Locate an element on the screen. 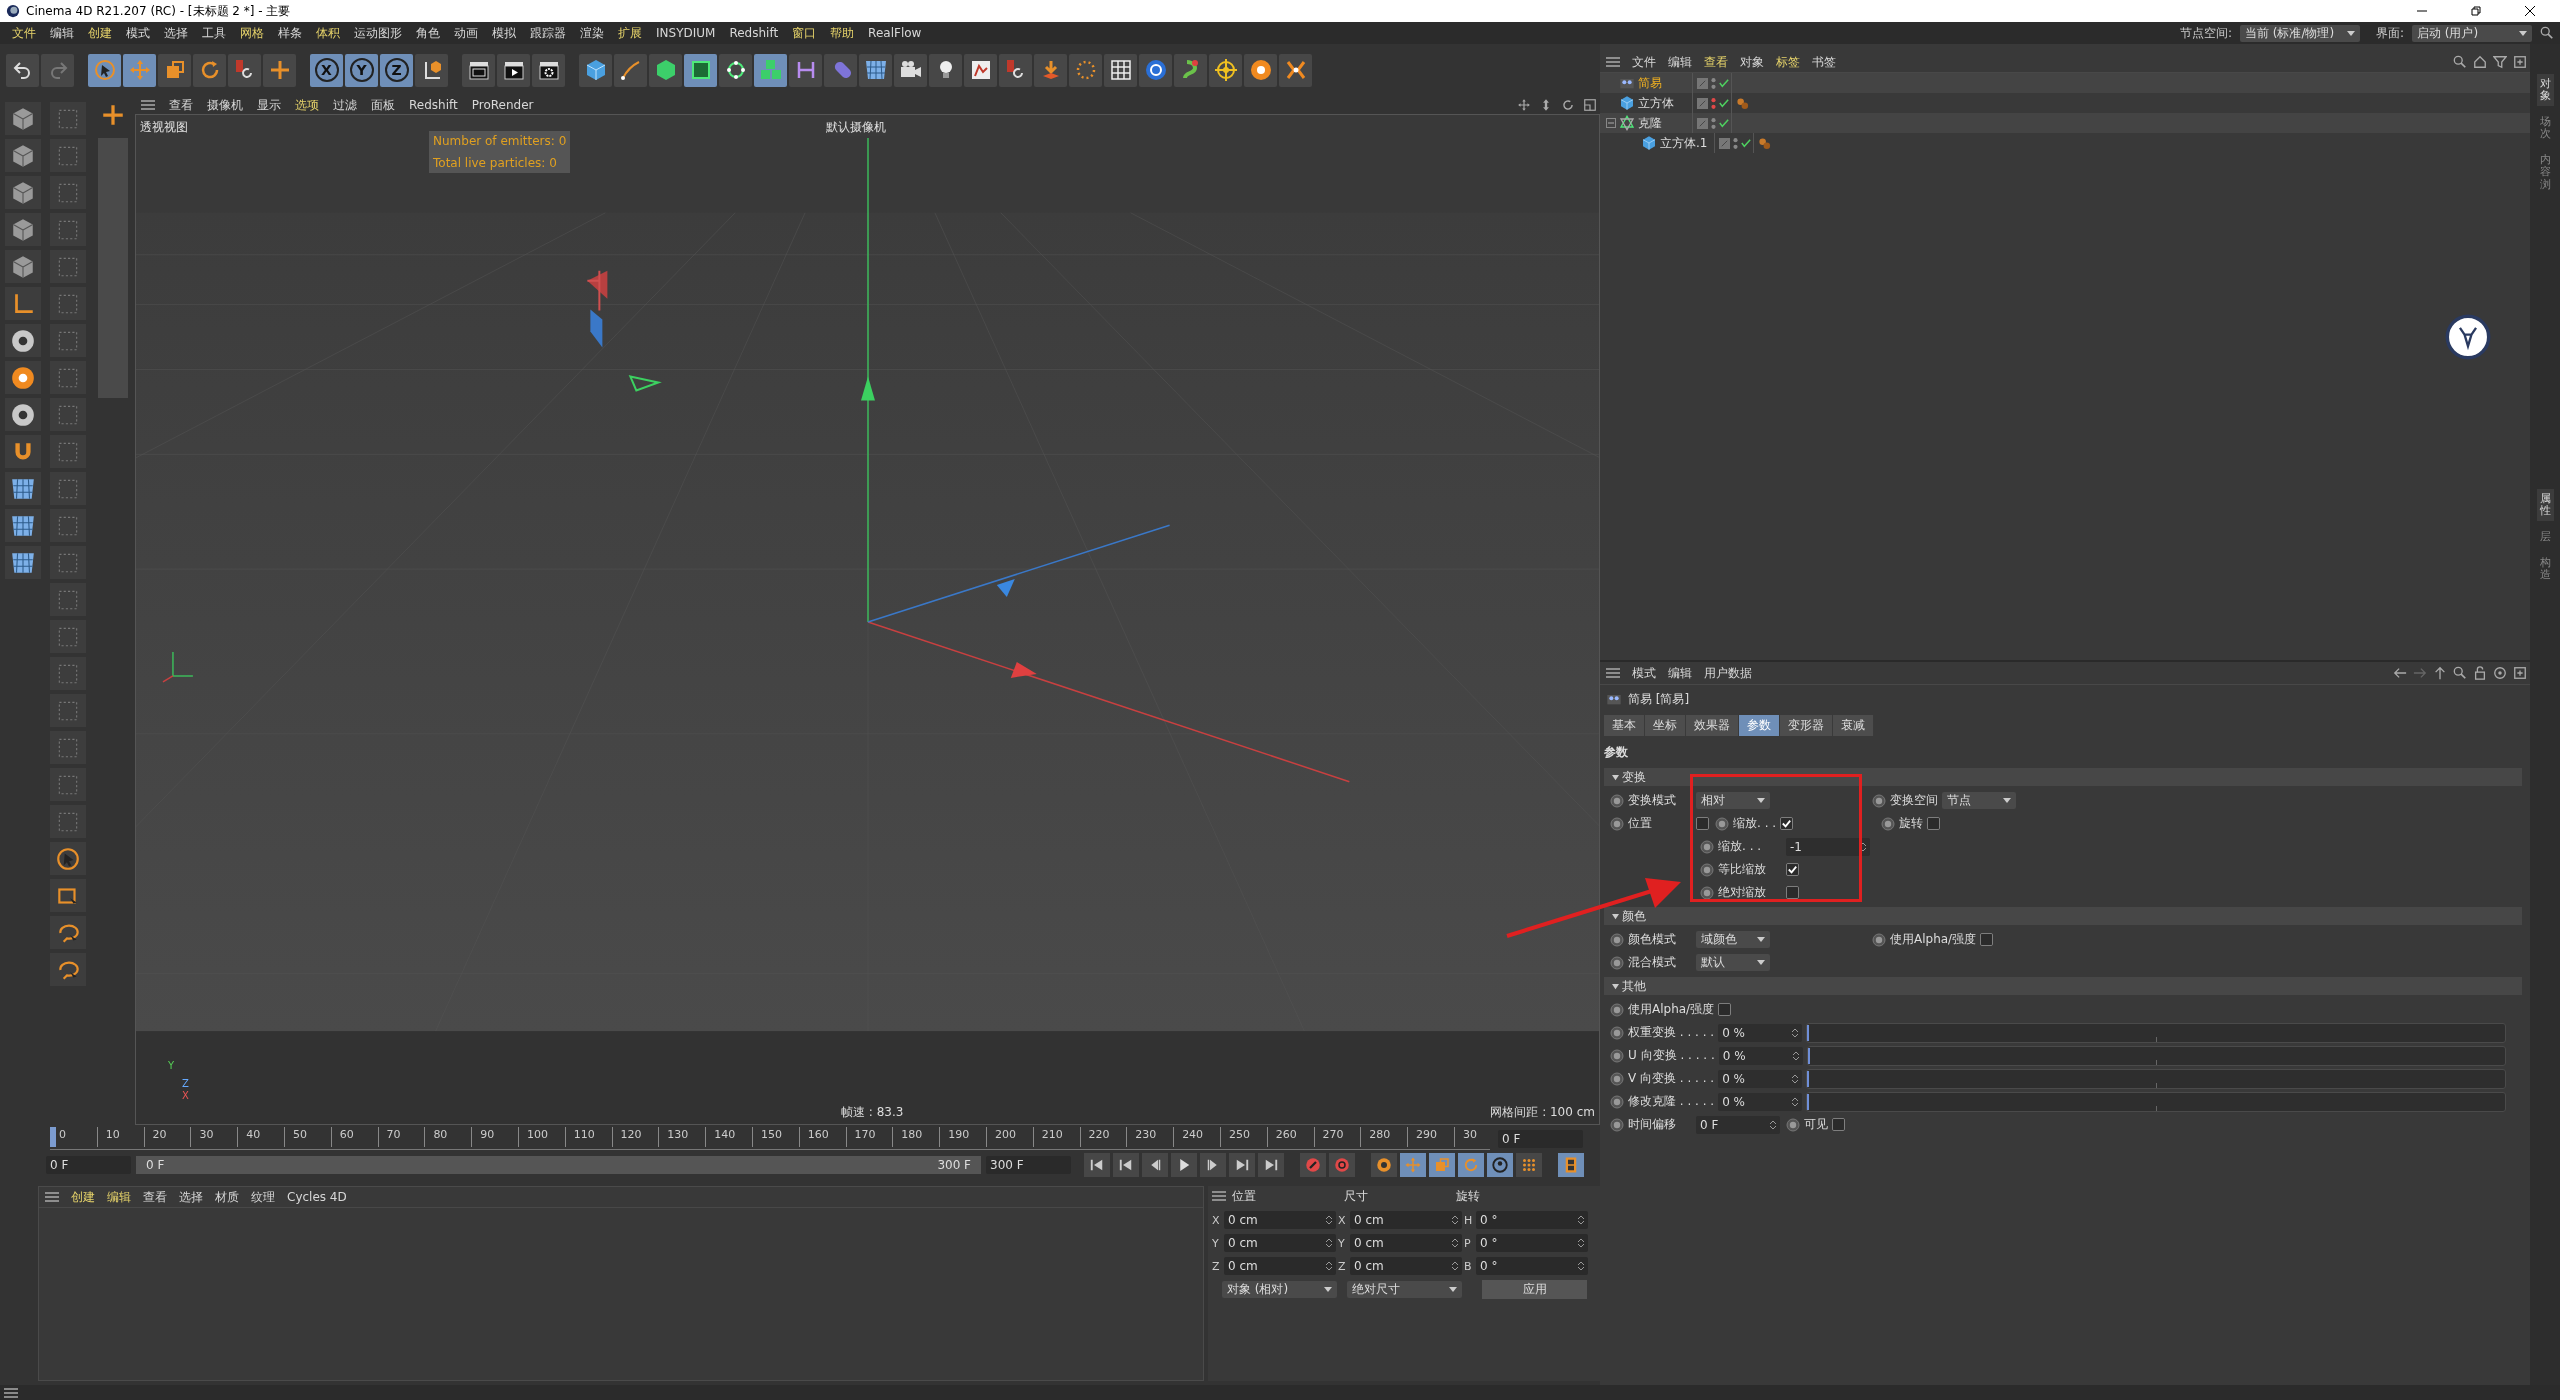 The width and height of the screenshot is (2560, 1400). snake-button is located at coordinates (1190, 70).